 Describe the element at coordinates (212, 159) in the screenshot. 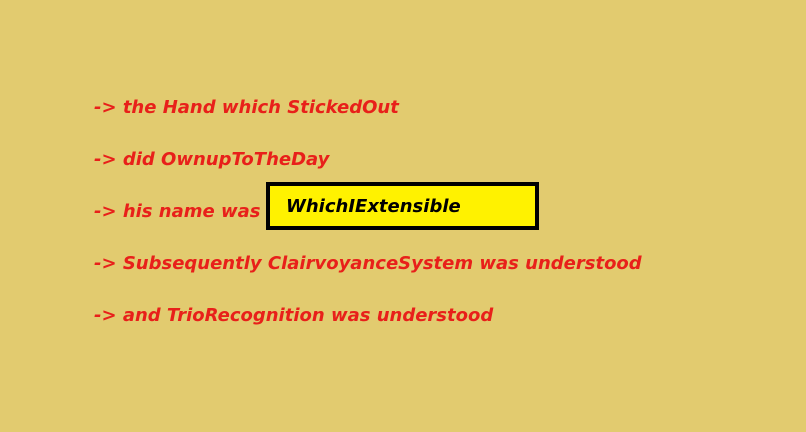

I see `story-line-2: -> did OwnupToTheDay` at that location.